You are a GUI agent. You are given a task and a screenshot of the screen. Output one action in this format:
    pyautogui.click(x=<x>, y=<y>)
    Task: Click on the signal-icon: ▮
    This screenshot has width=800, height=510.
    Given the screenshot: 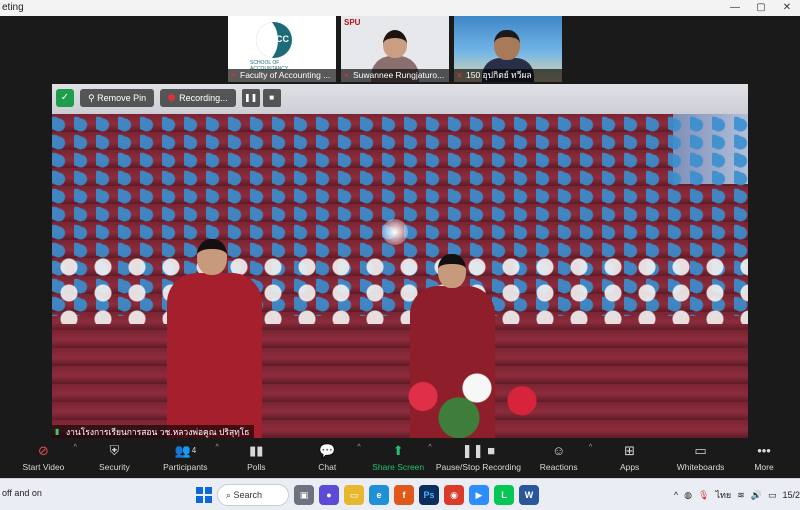 What is the action you would take?
    pyautogui.click(x=57, y=431)
    